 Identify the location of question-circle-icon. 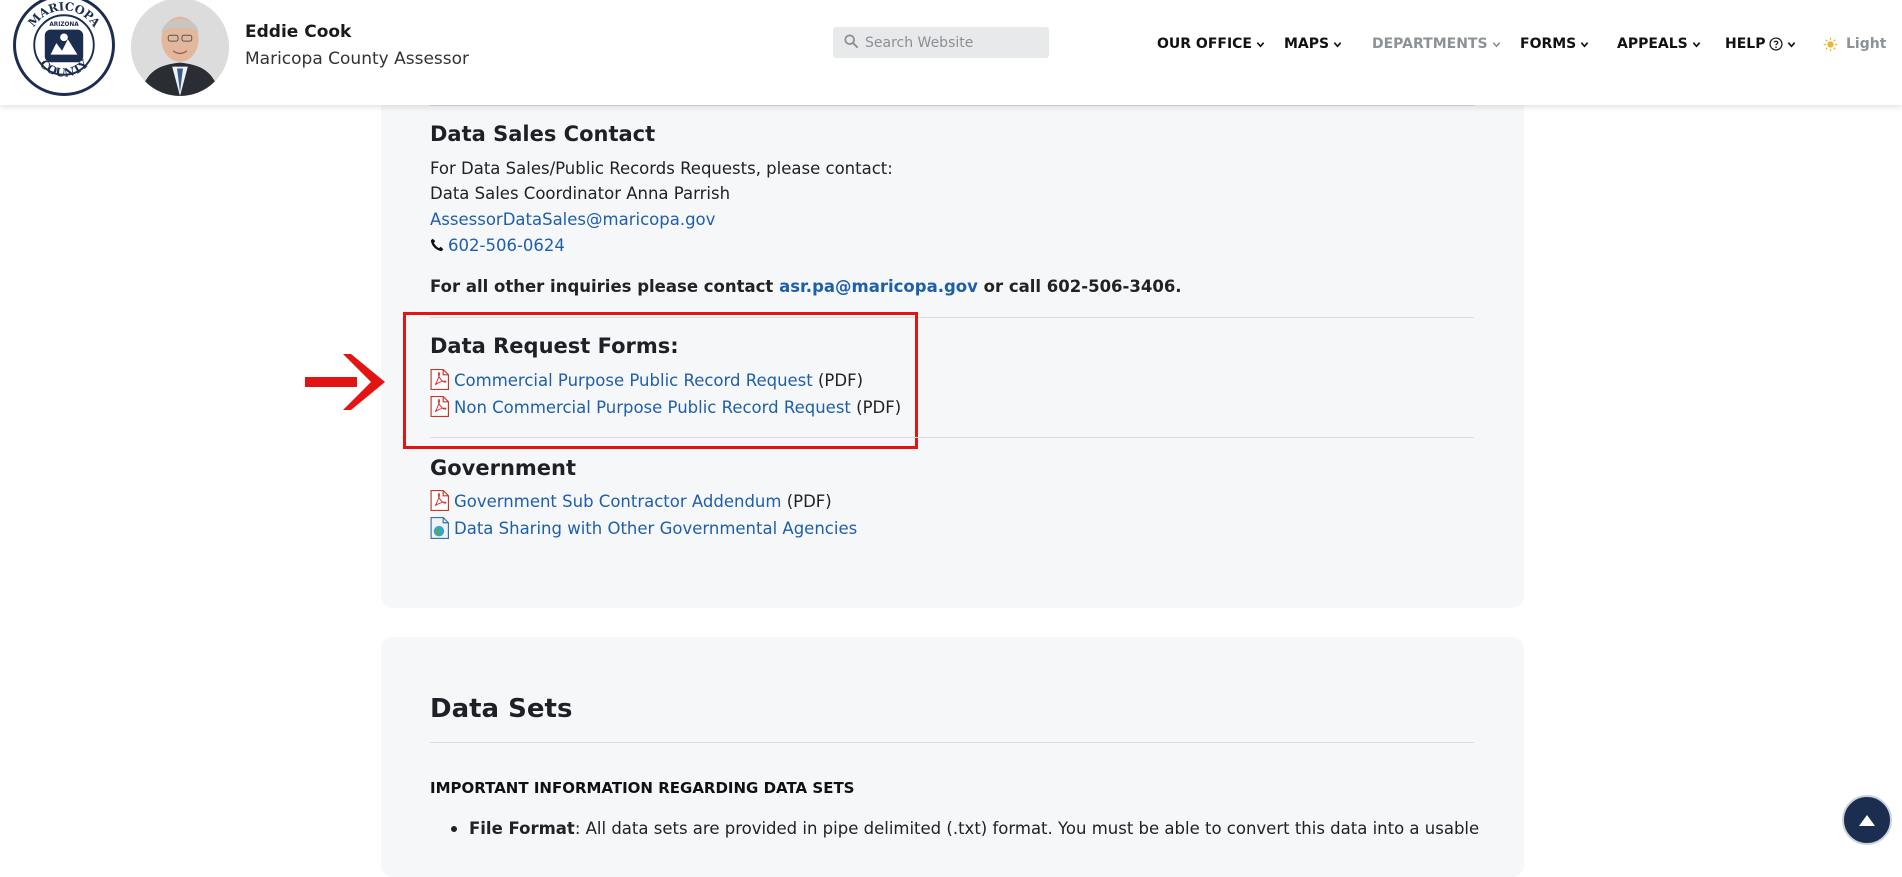
(1776, 44).